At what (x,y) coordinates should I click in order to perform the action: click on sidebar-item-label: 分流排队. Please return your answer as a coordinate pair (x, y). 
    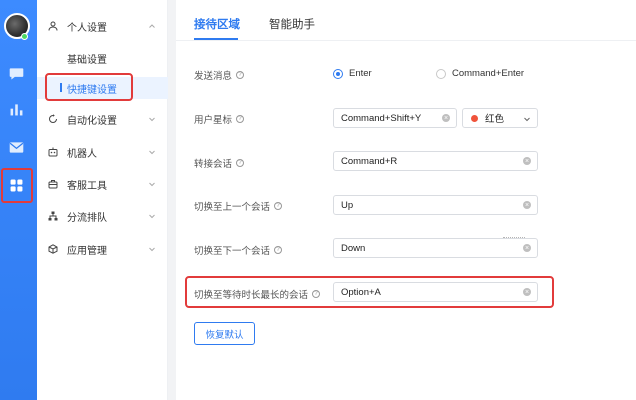
    Looking at the image, I should click on (87, 218).